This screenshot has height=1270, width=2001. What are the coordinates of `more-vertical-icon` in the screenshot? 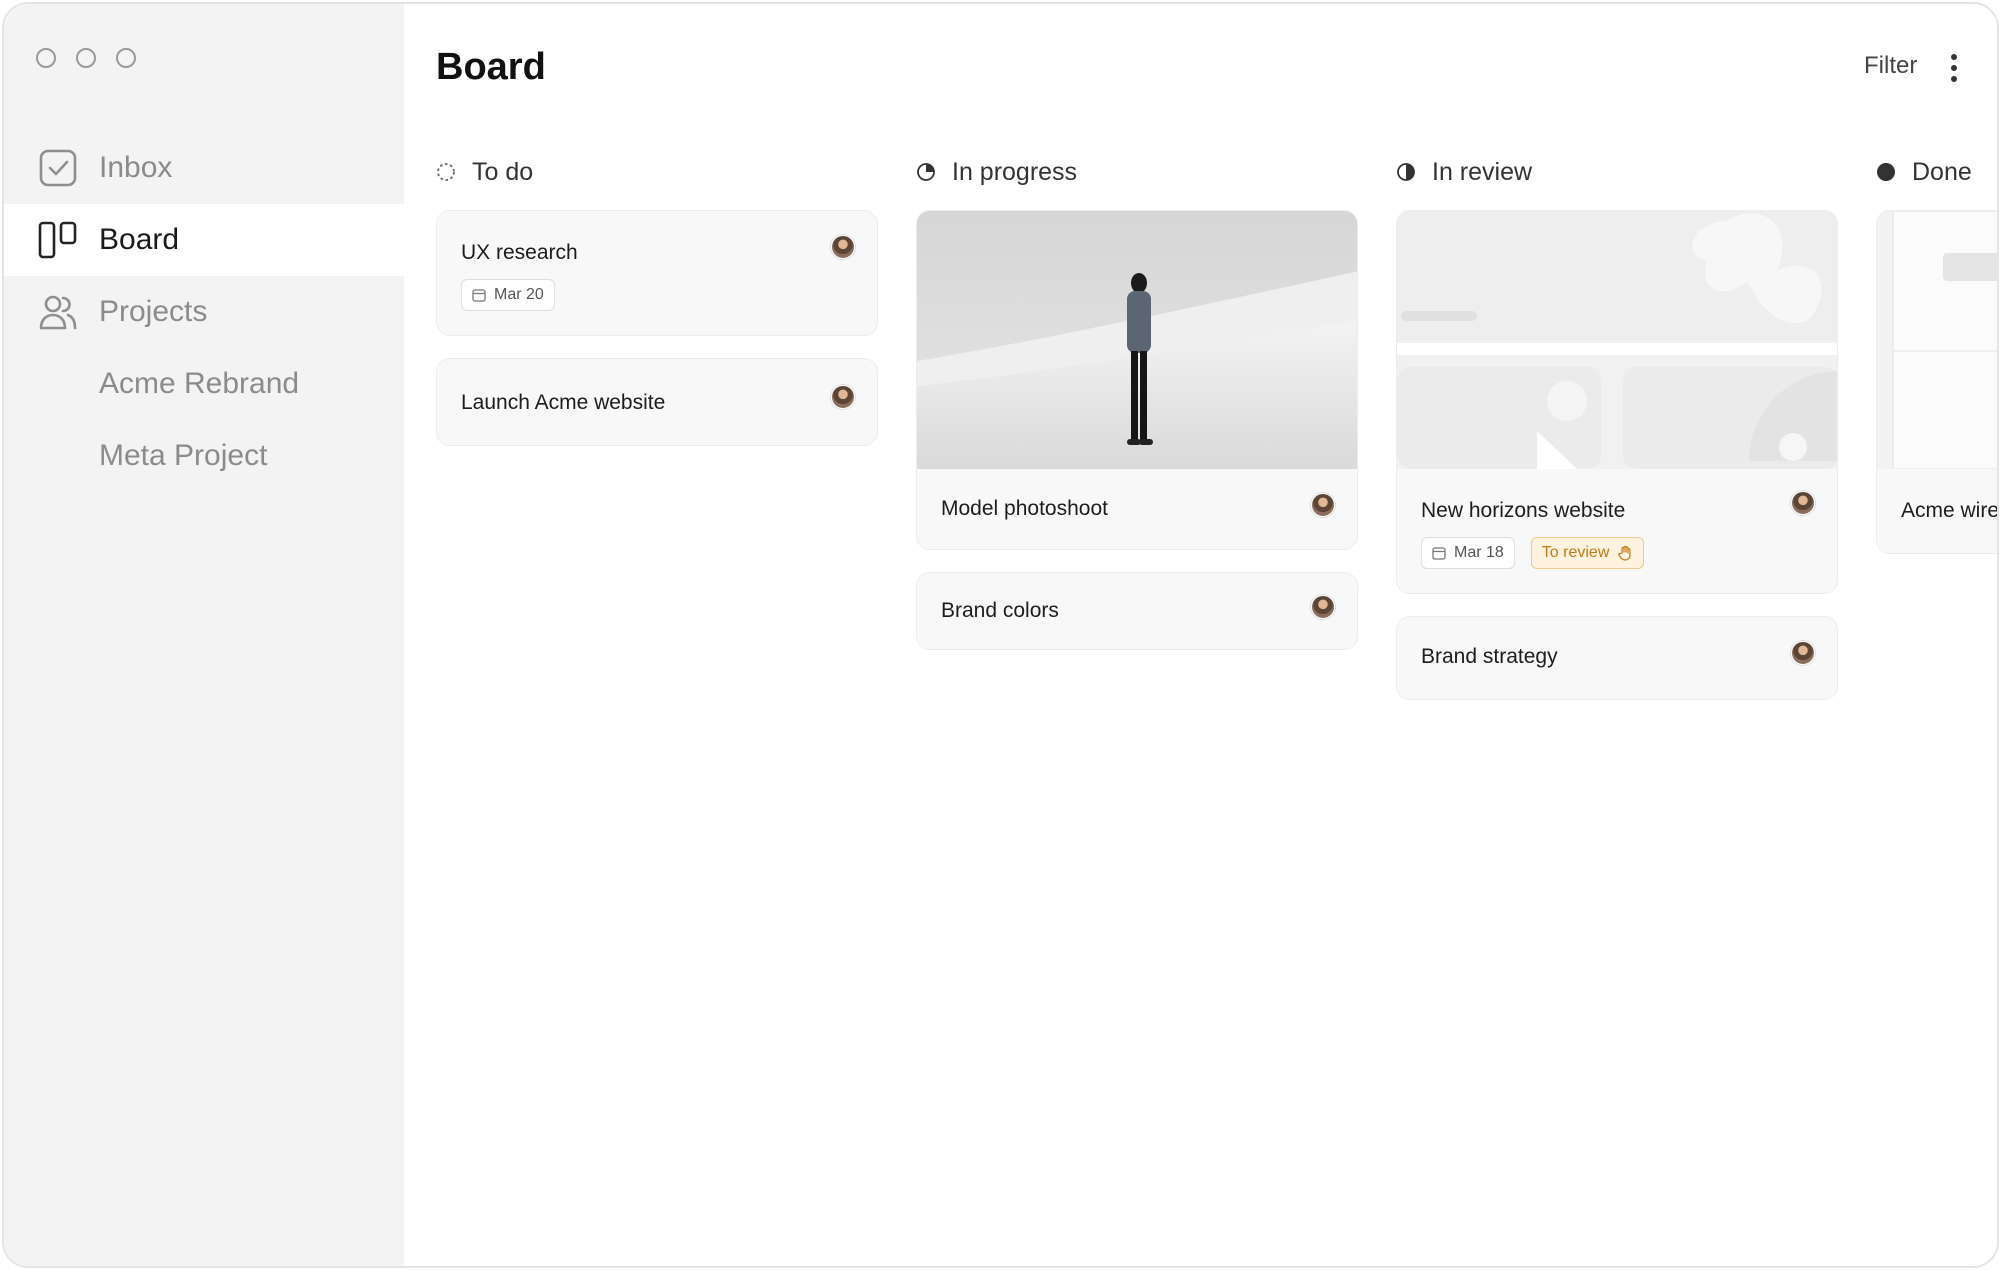 It's located at (1954, 68).